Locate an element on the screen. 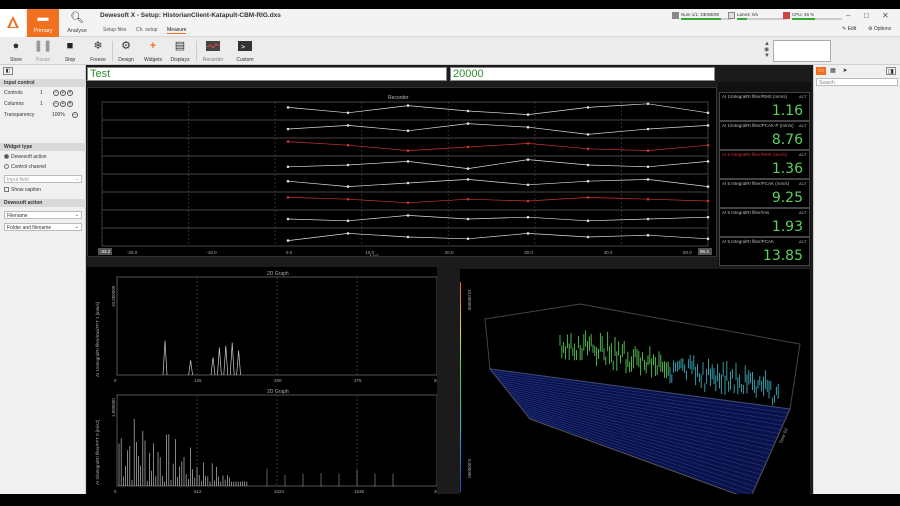 This screenshot has height=506, width=900. dewesoft-logo is located at coordinates (12, 23).